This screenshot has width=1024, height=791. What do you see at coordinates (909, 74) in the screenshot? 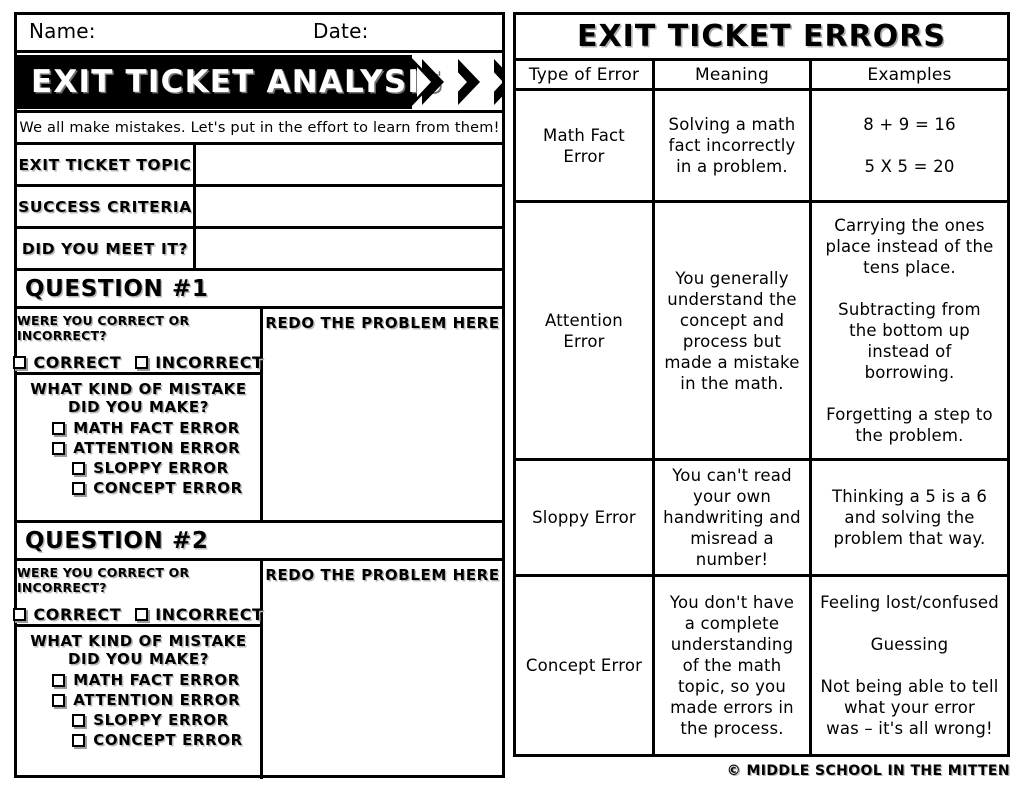
I see `errors-column-header-examples: Examples` at bounding box center [909, 74].